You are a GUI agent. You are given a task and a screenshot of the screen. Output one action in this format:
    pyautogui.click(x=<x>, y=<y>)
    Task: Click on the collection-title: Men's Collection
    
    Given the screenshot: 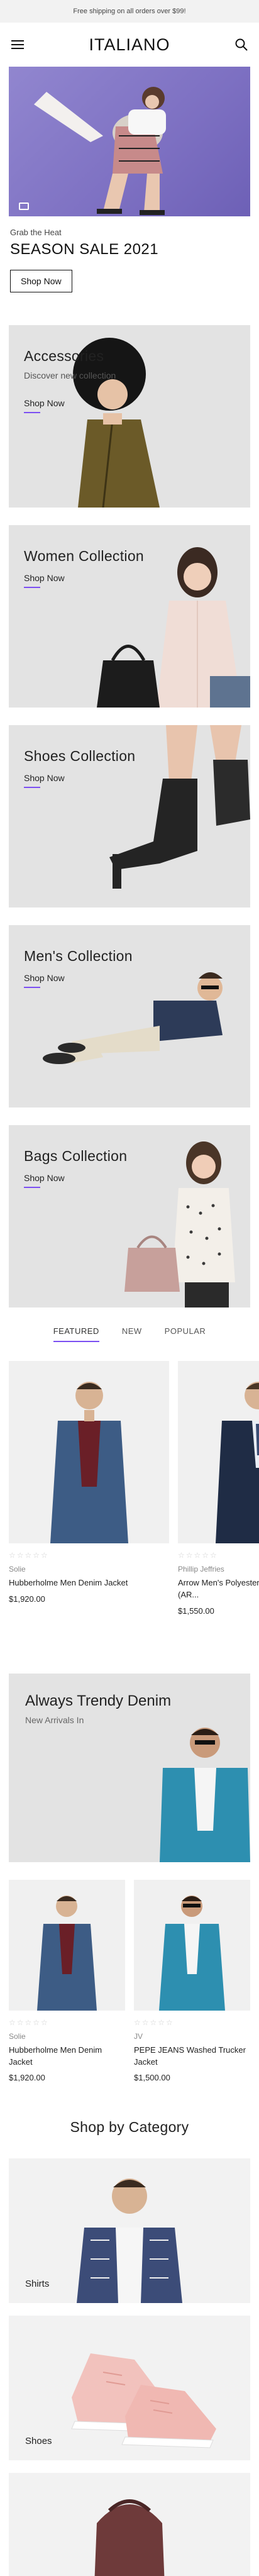 What is the action you would take?
    pyautogui.click(x=78, y=956)
    